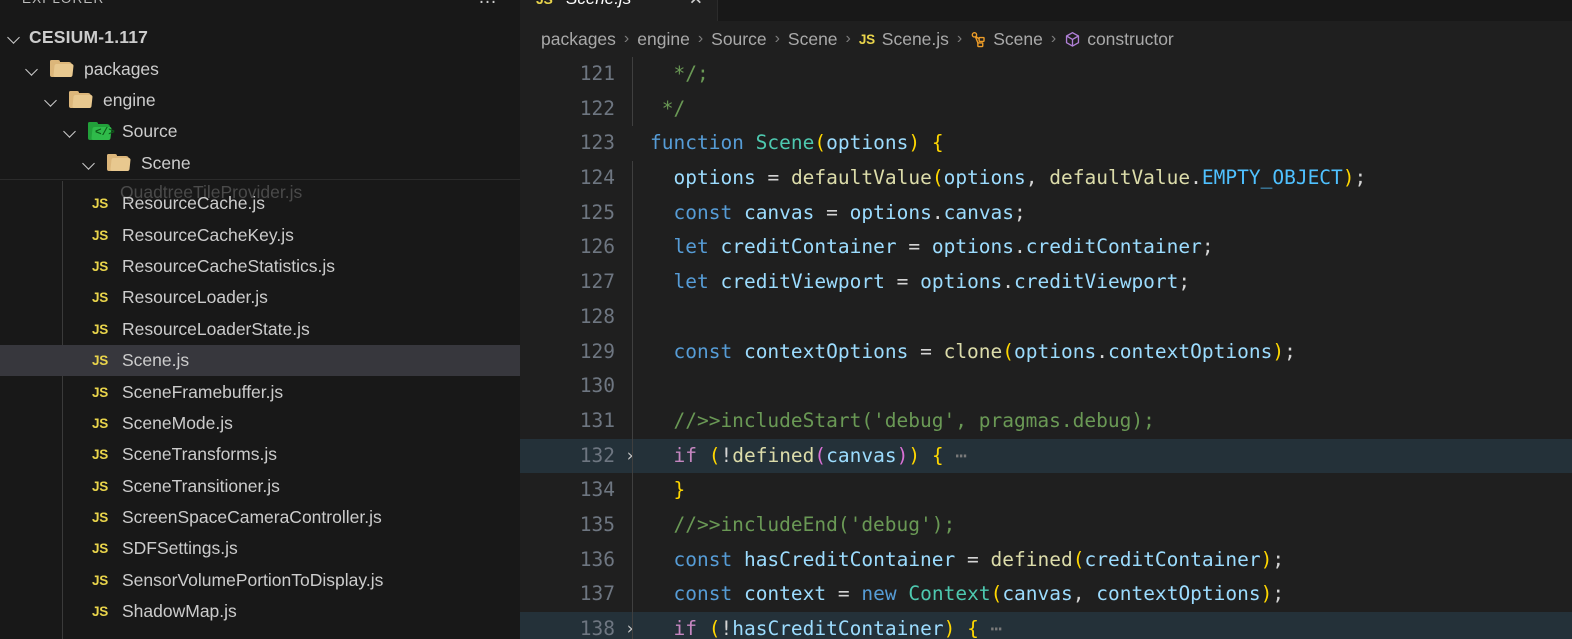 Image resolution: width=1572 pixels, height=639 pixels. I want to click on code-line: 128, so click(1046, 317).